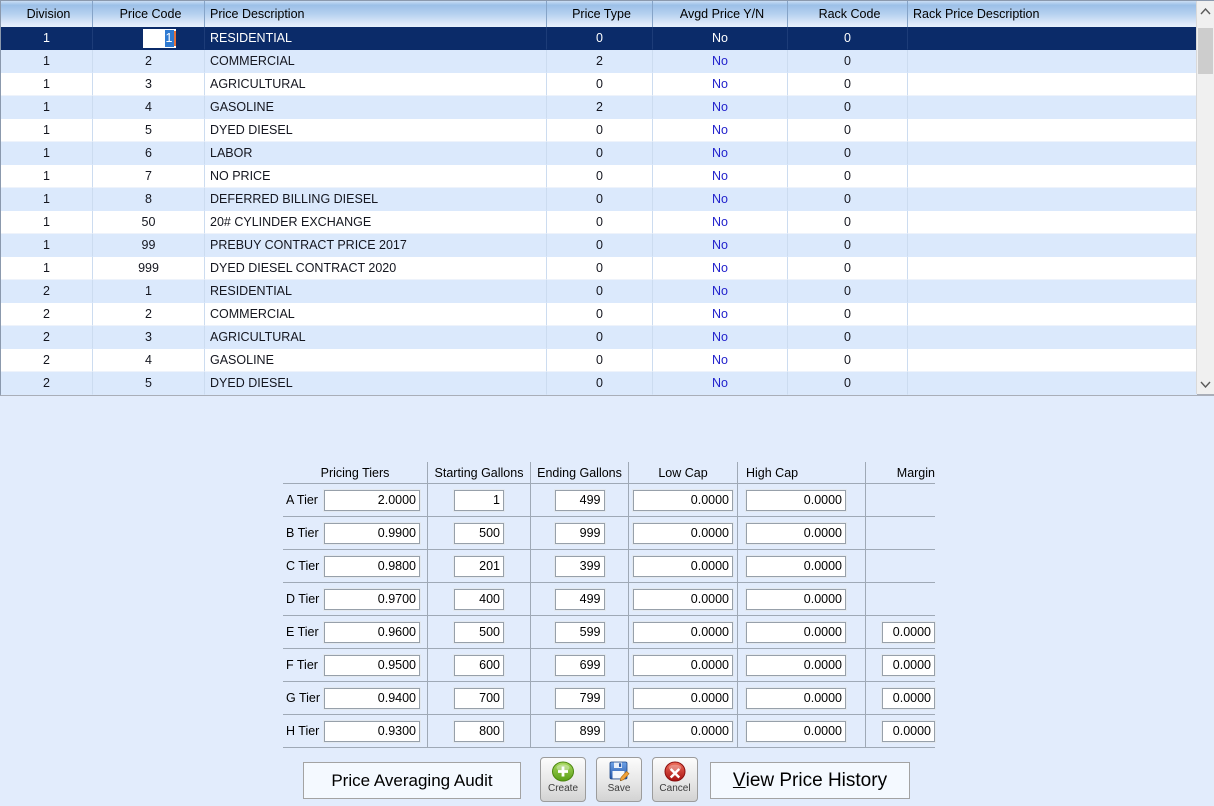 The width and height of the screenshot is (1214, 806). I want to click on cell-price-description: GASOLINE, so click(376, 107).